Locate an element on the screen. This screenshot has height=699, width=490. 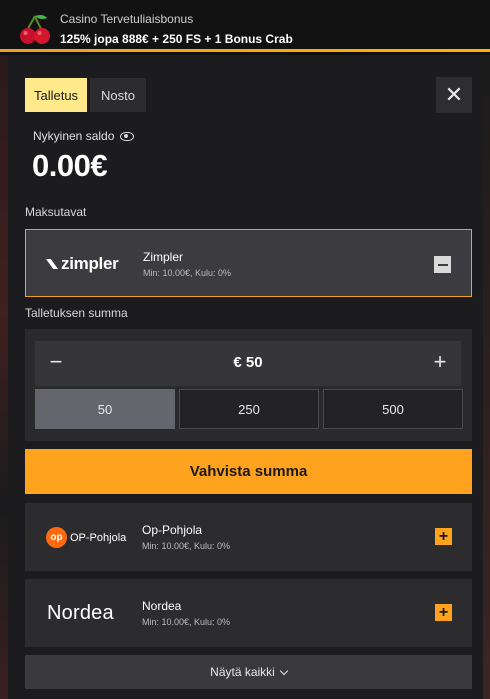
op-logo-text: OP-Pohjola is located at coordinates (98, 537).